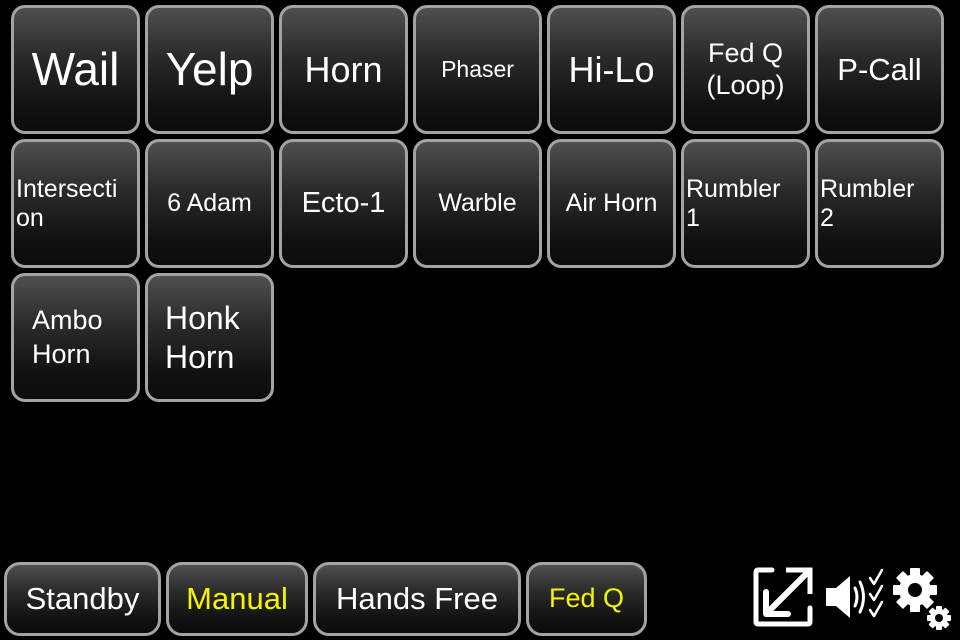  I want to click on sound-button-label: Air Horn, so click(611, 203).